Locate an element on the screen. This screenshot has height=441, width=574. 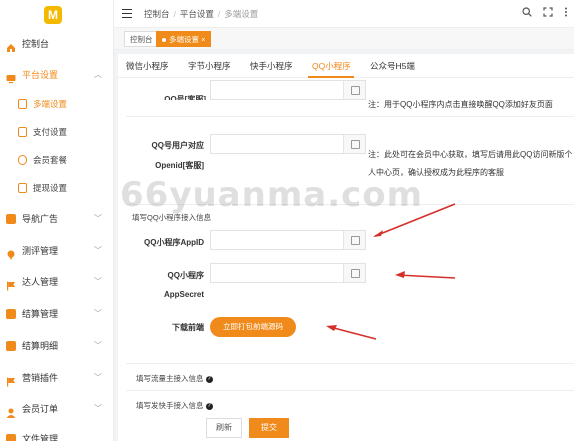
page-tabs: 控制台 多端设置 × is located at coordinates (344, 39).